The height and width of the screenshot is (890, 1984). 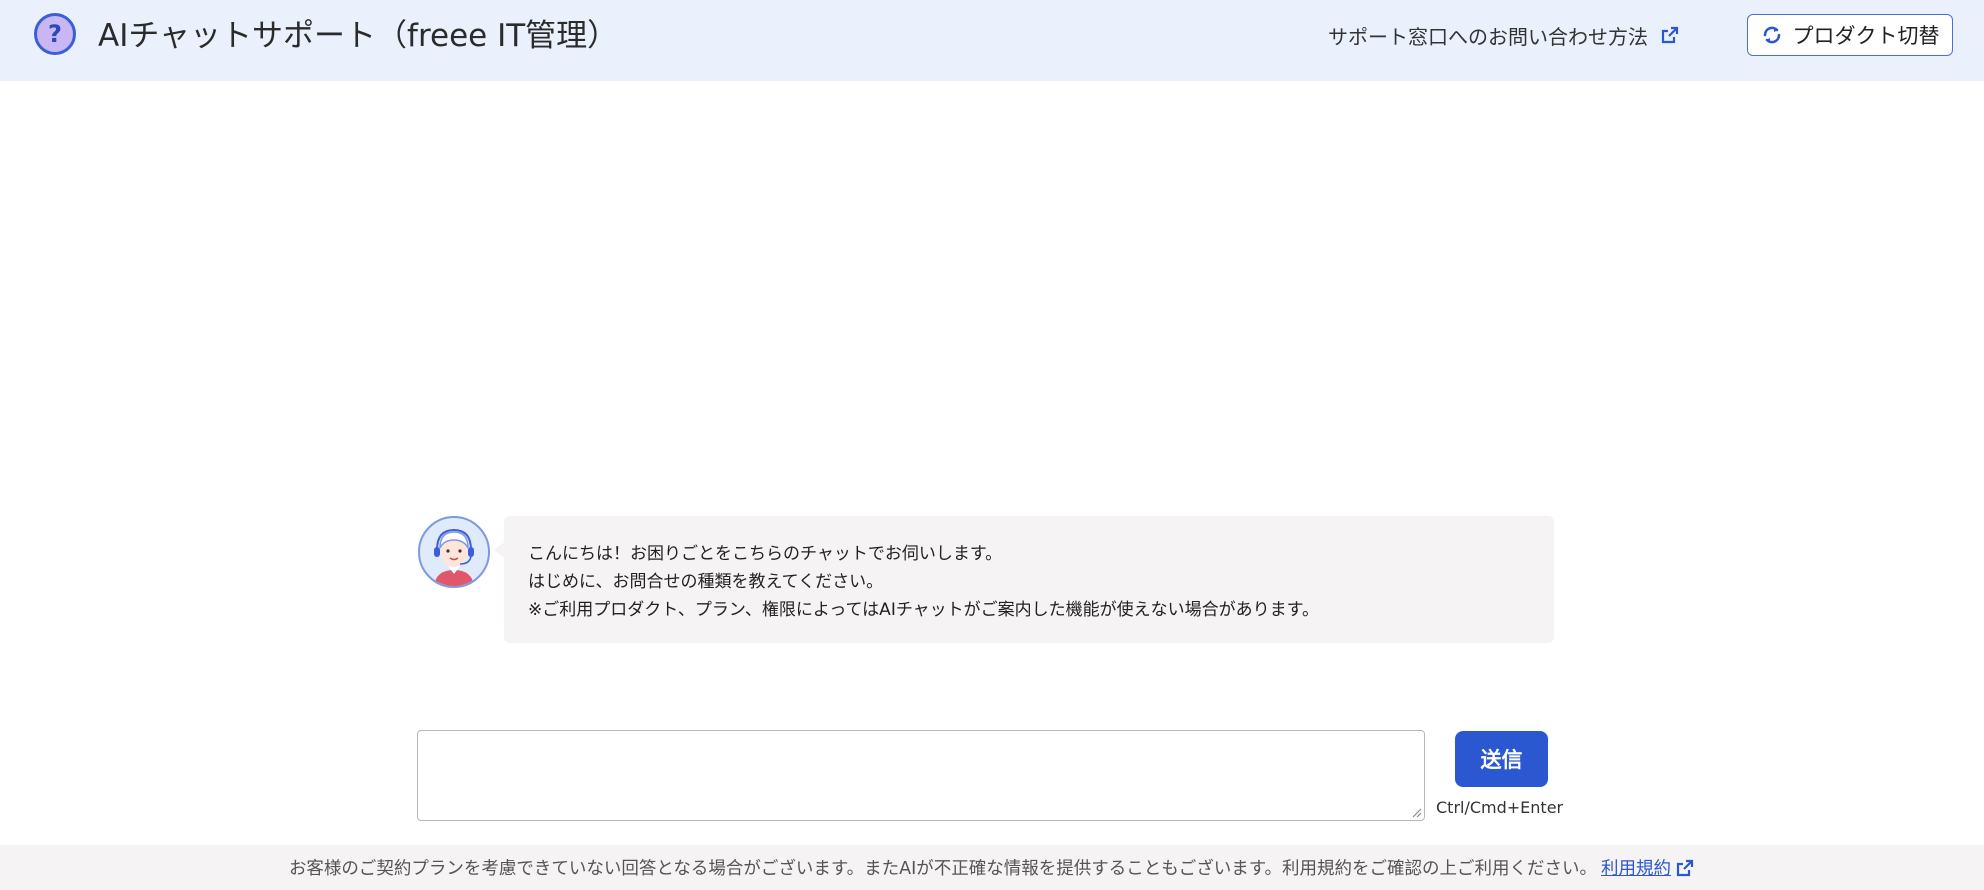 I want to click on support-contact-link-label: サポート窓口へのお問い合わせ方法, so click(x=1488, y=36).